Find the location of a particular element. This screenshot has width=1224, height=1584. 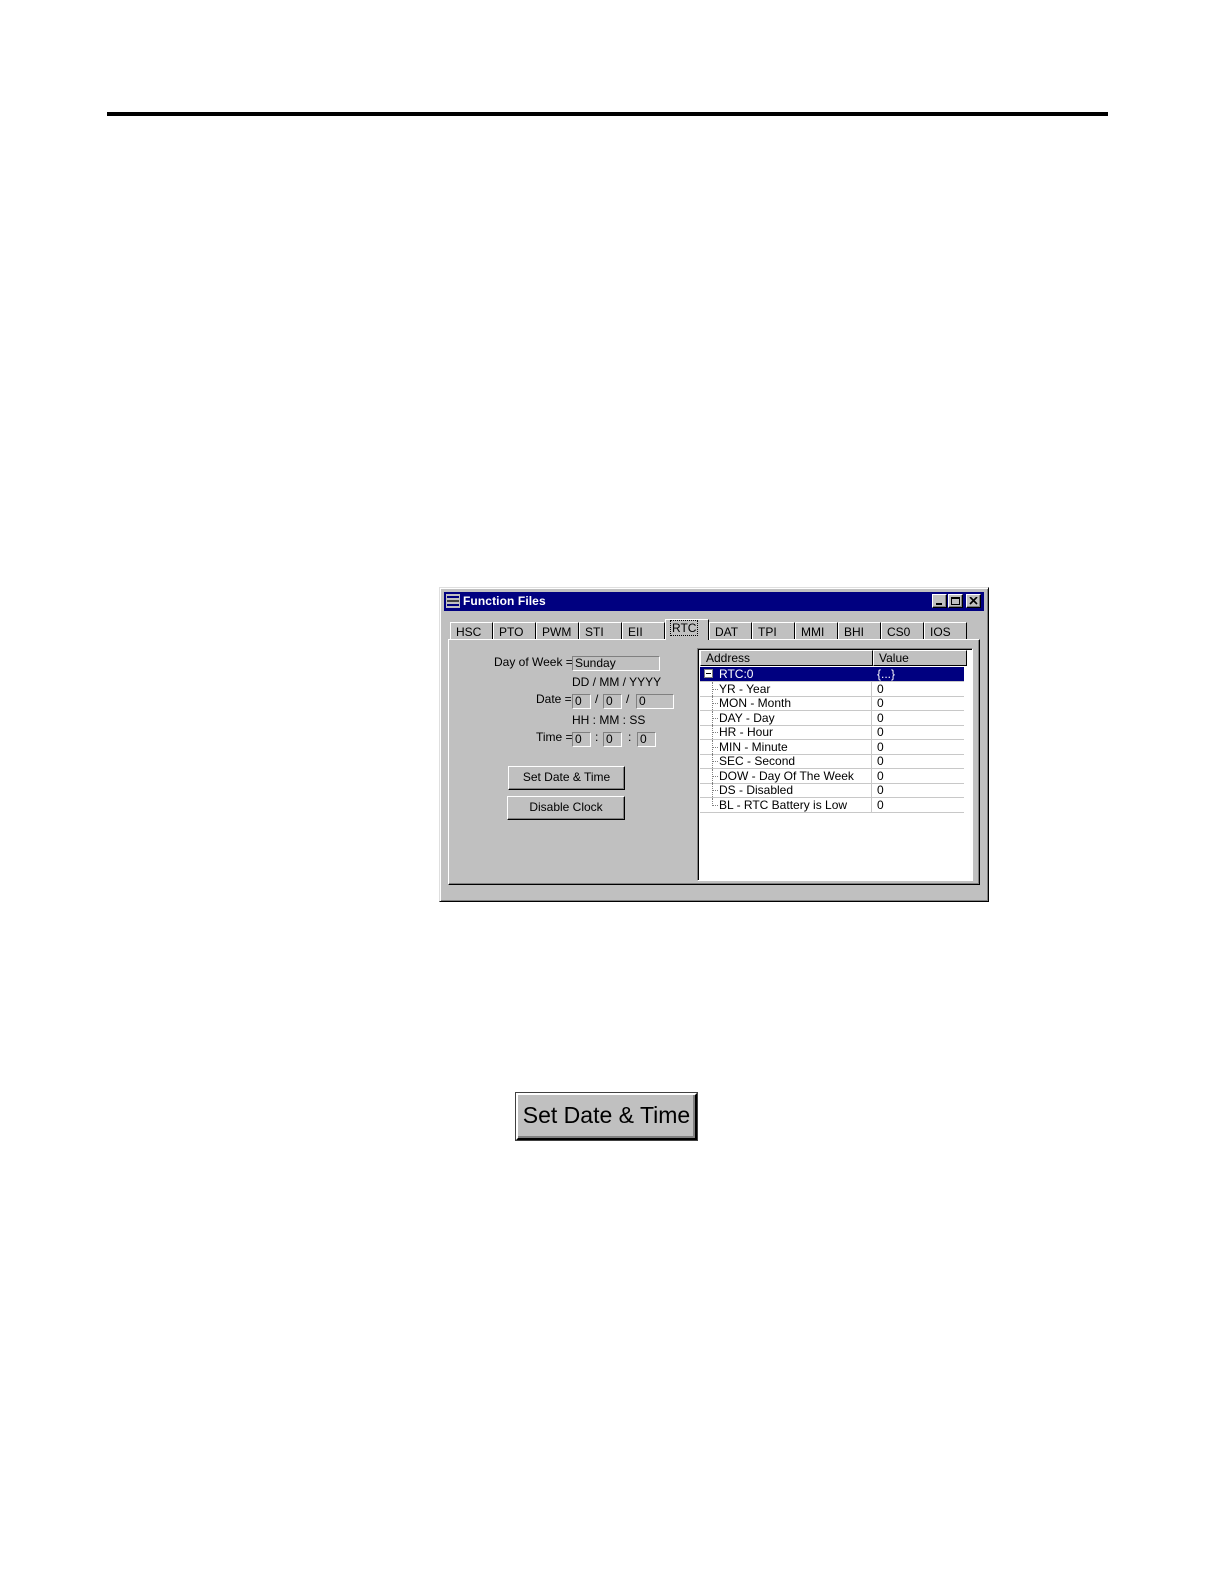

day-of-week-field: Sunday is located at coordinates (616, 663).